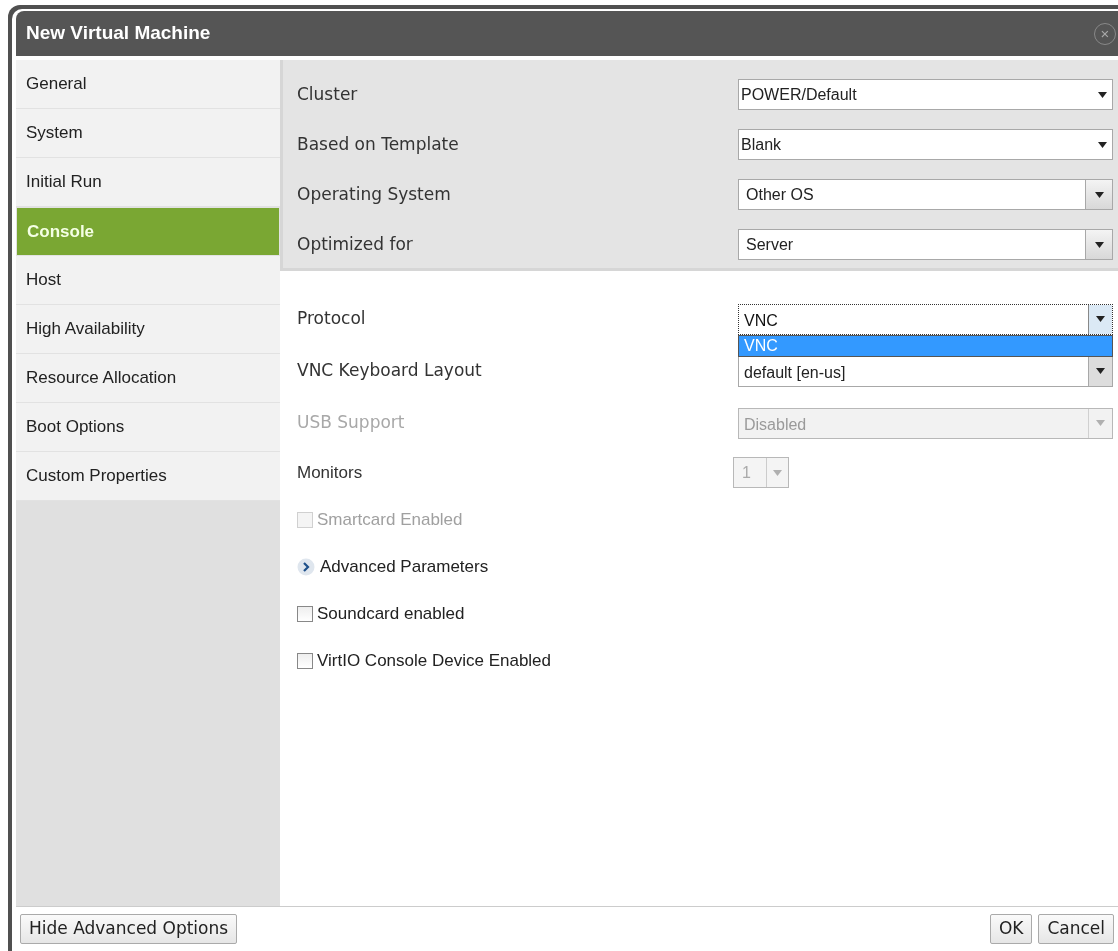 The width and height of the screenshot is (1118, 951). I want to click on sidebar-item: Resource Allocation, so click(148, 378).